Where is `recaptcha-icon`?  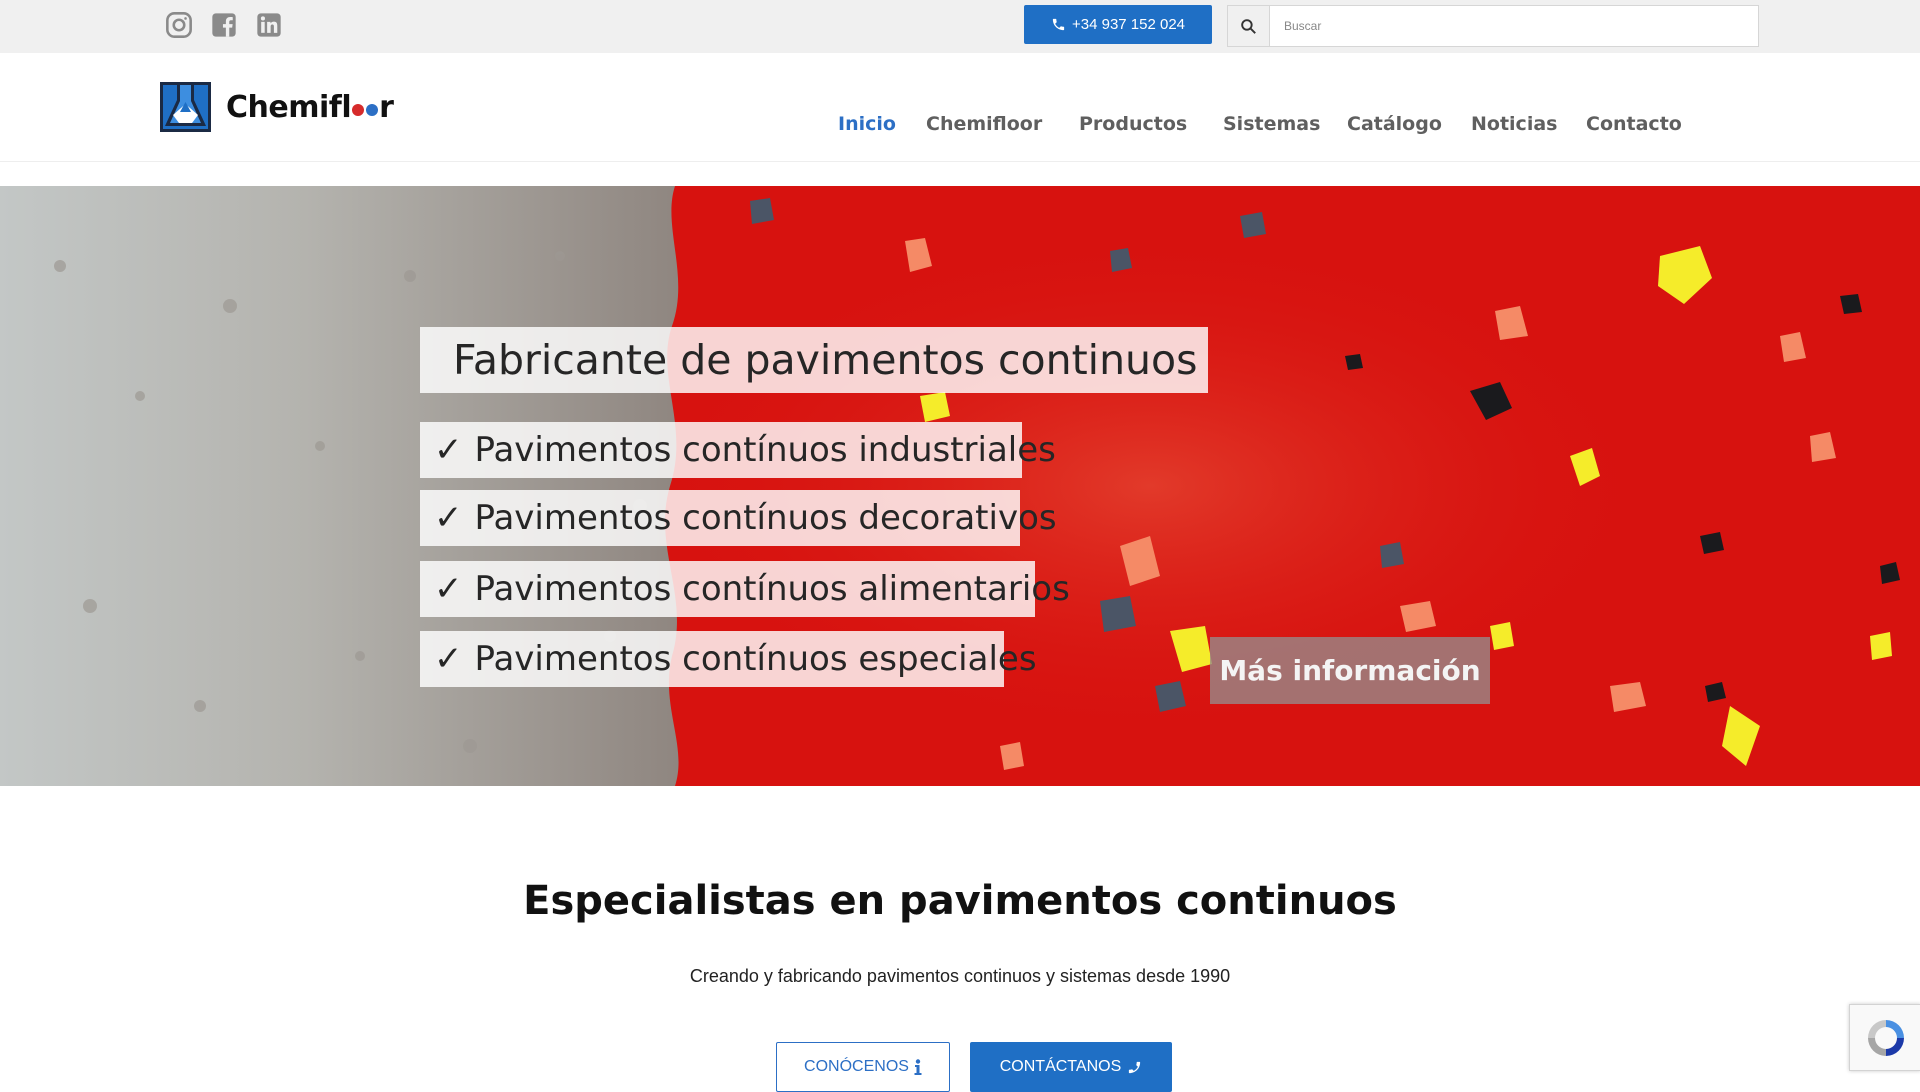 recaptcha-icon is located at coordinates (1885, 1037).